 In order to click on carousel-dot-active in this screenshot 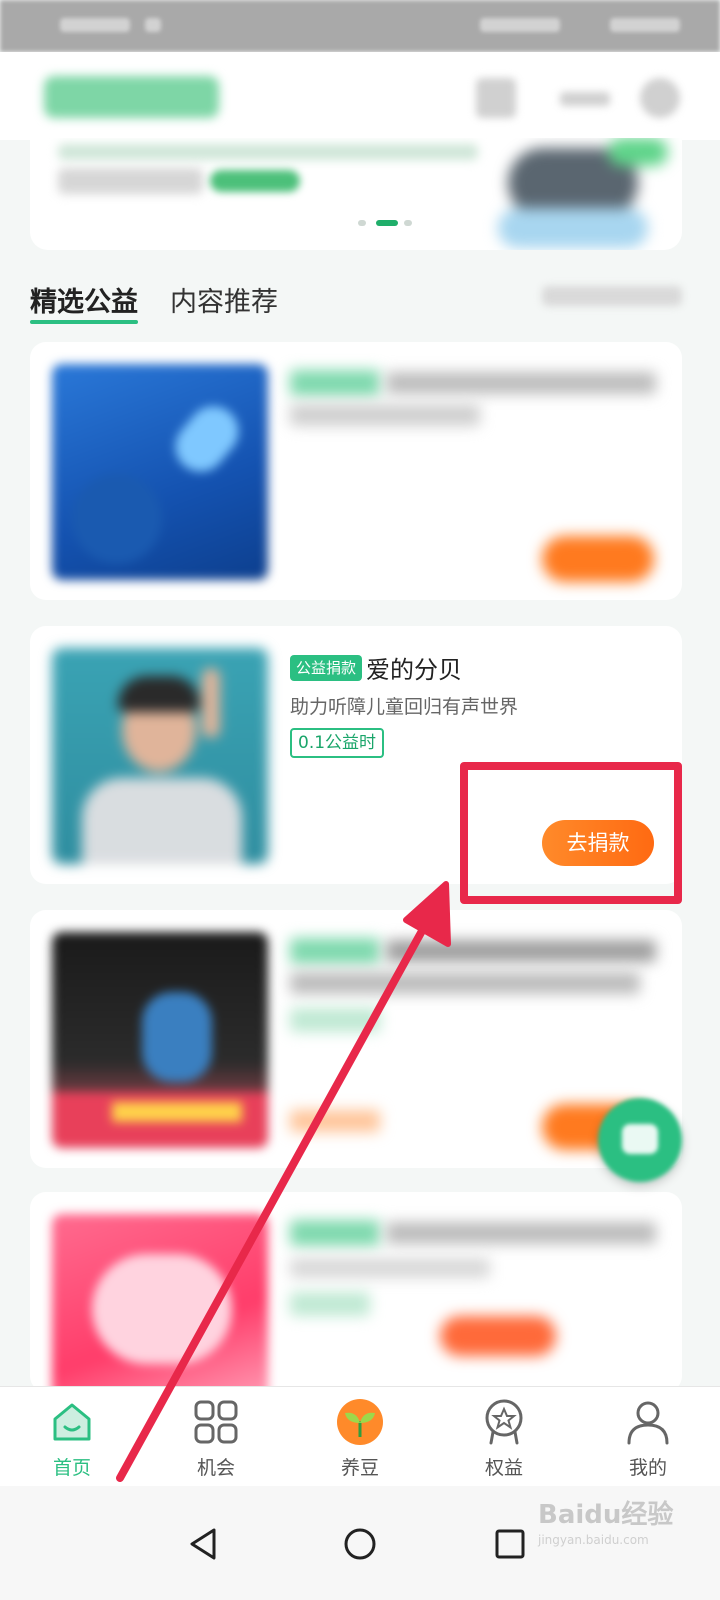, I will do `click(387, 223)`.